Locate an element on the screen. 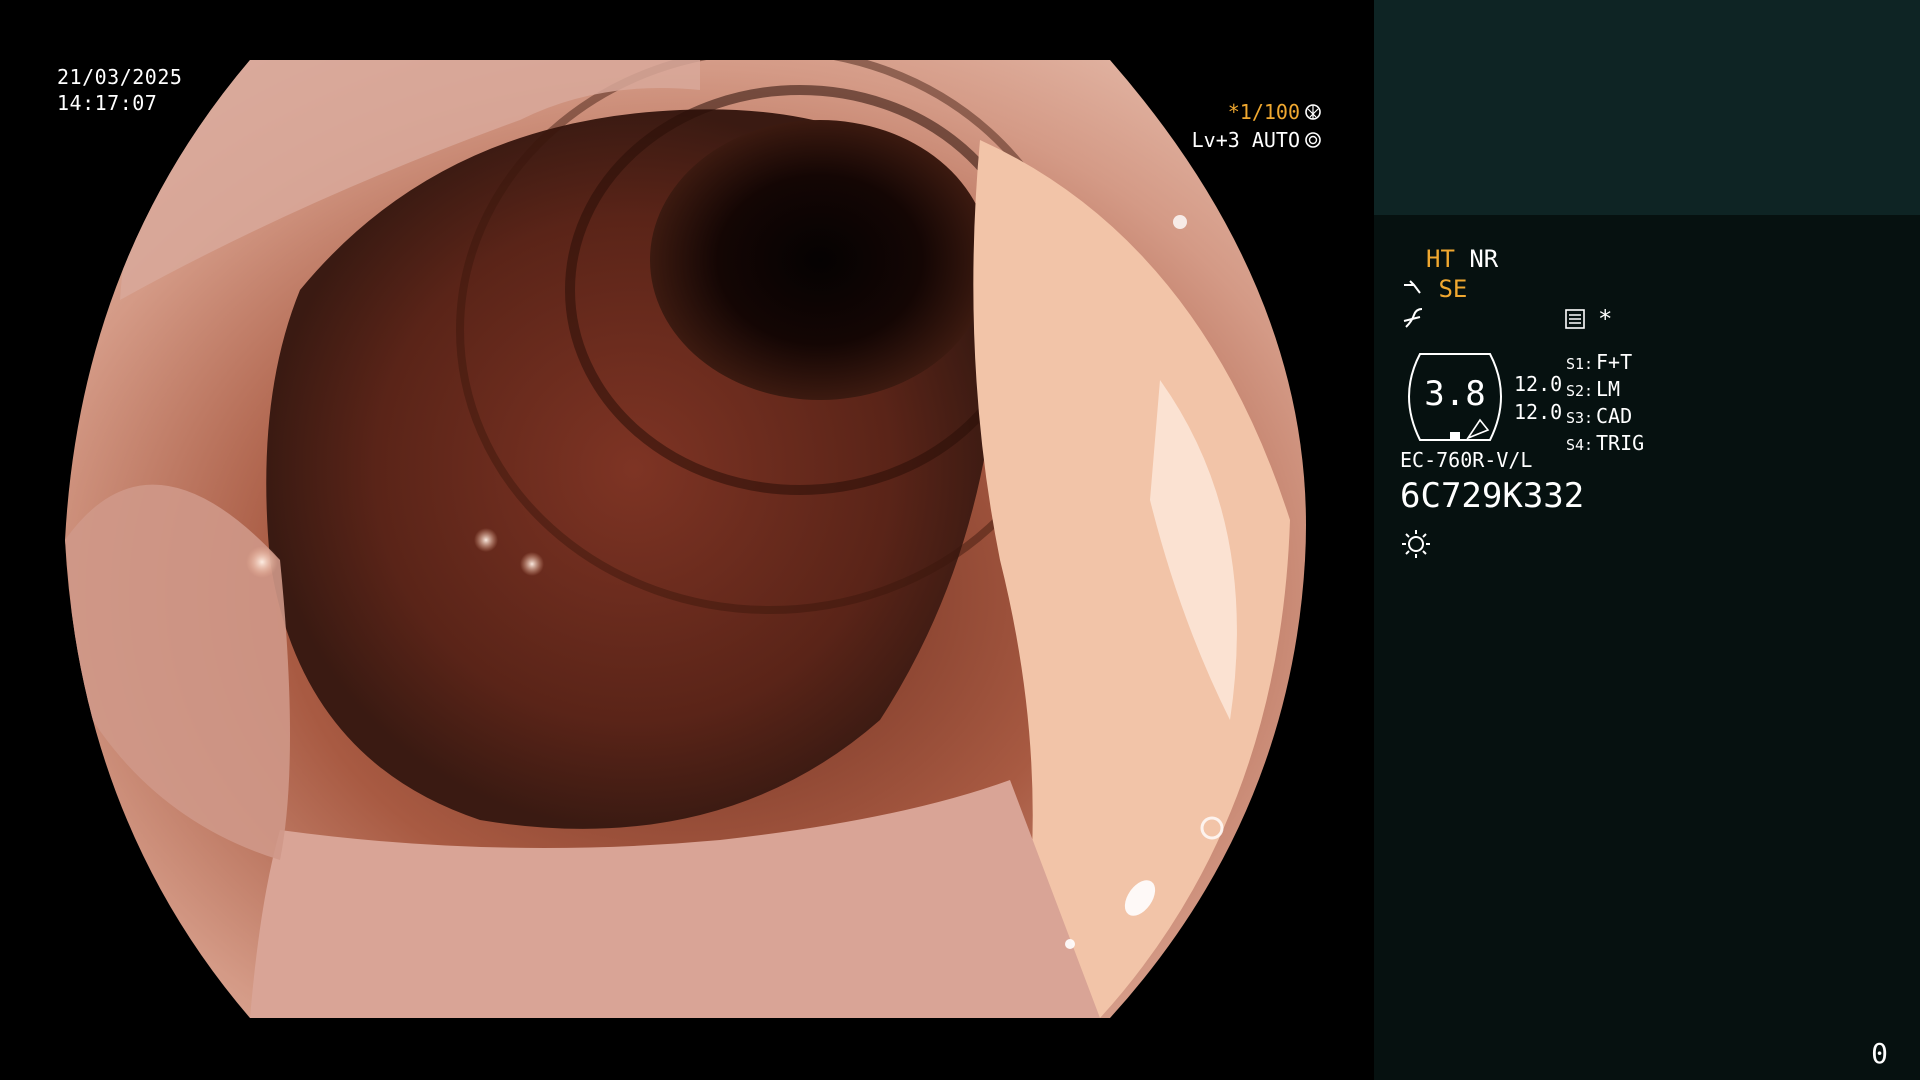  mode-se: SE is located at coordinates (1453, 289).